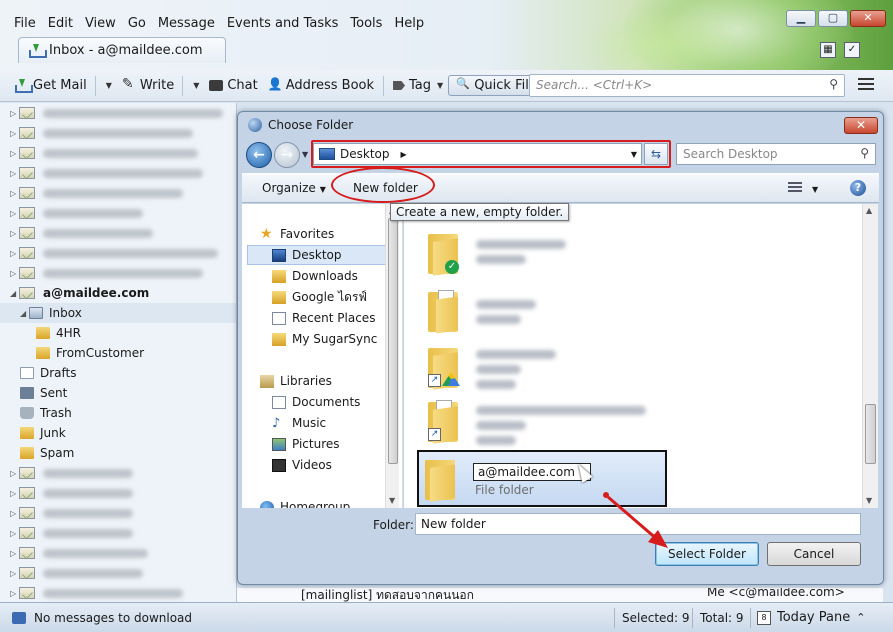  I want to click on menu-events-and-tasks: Events and Tasks, so click(283, 23).